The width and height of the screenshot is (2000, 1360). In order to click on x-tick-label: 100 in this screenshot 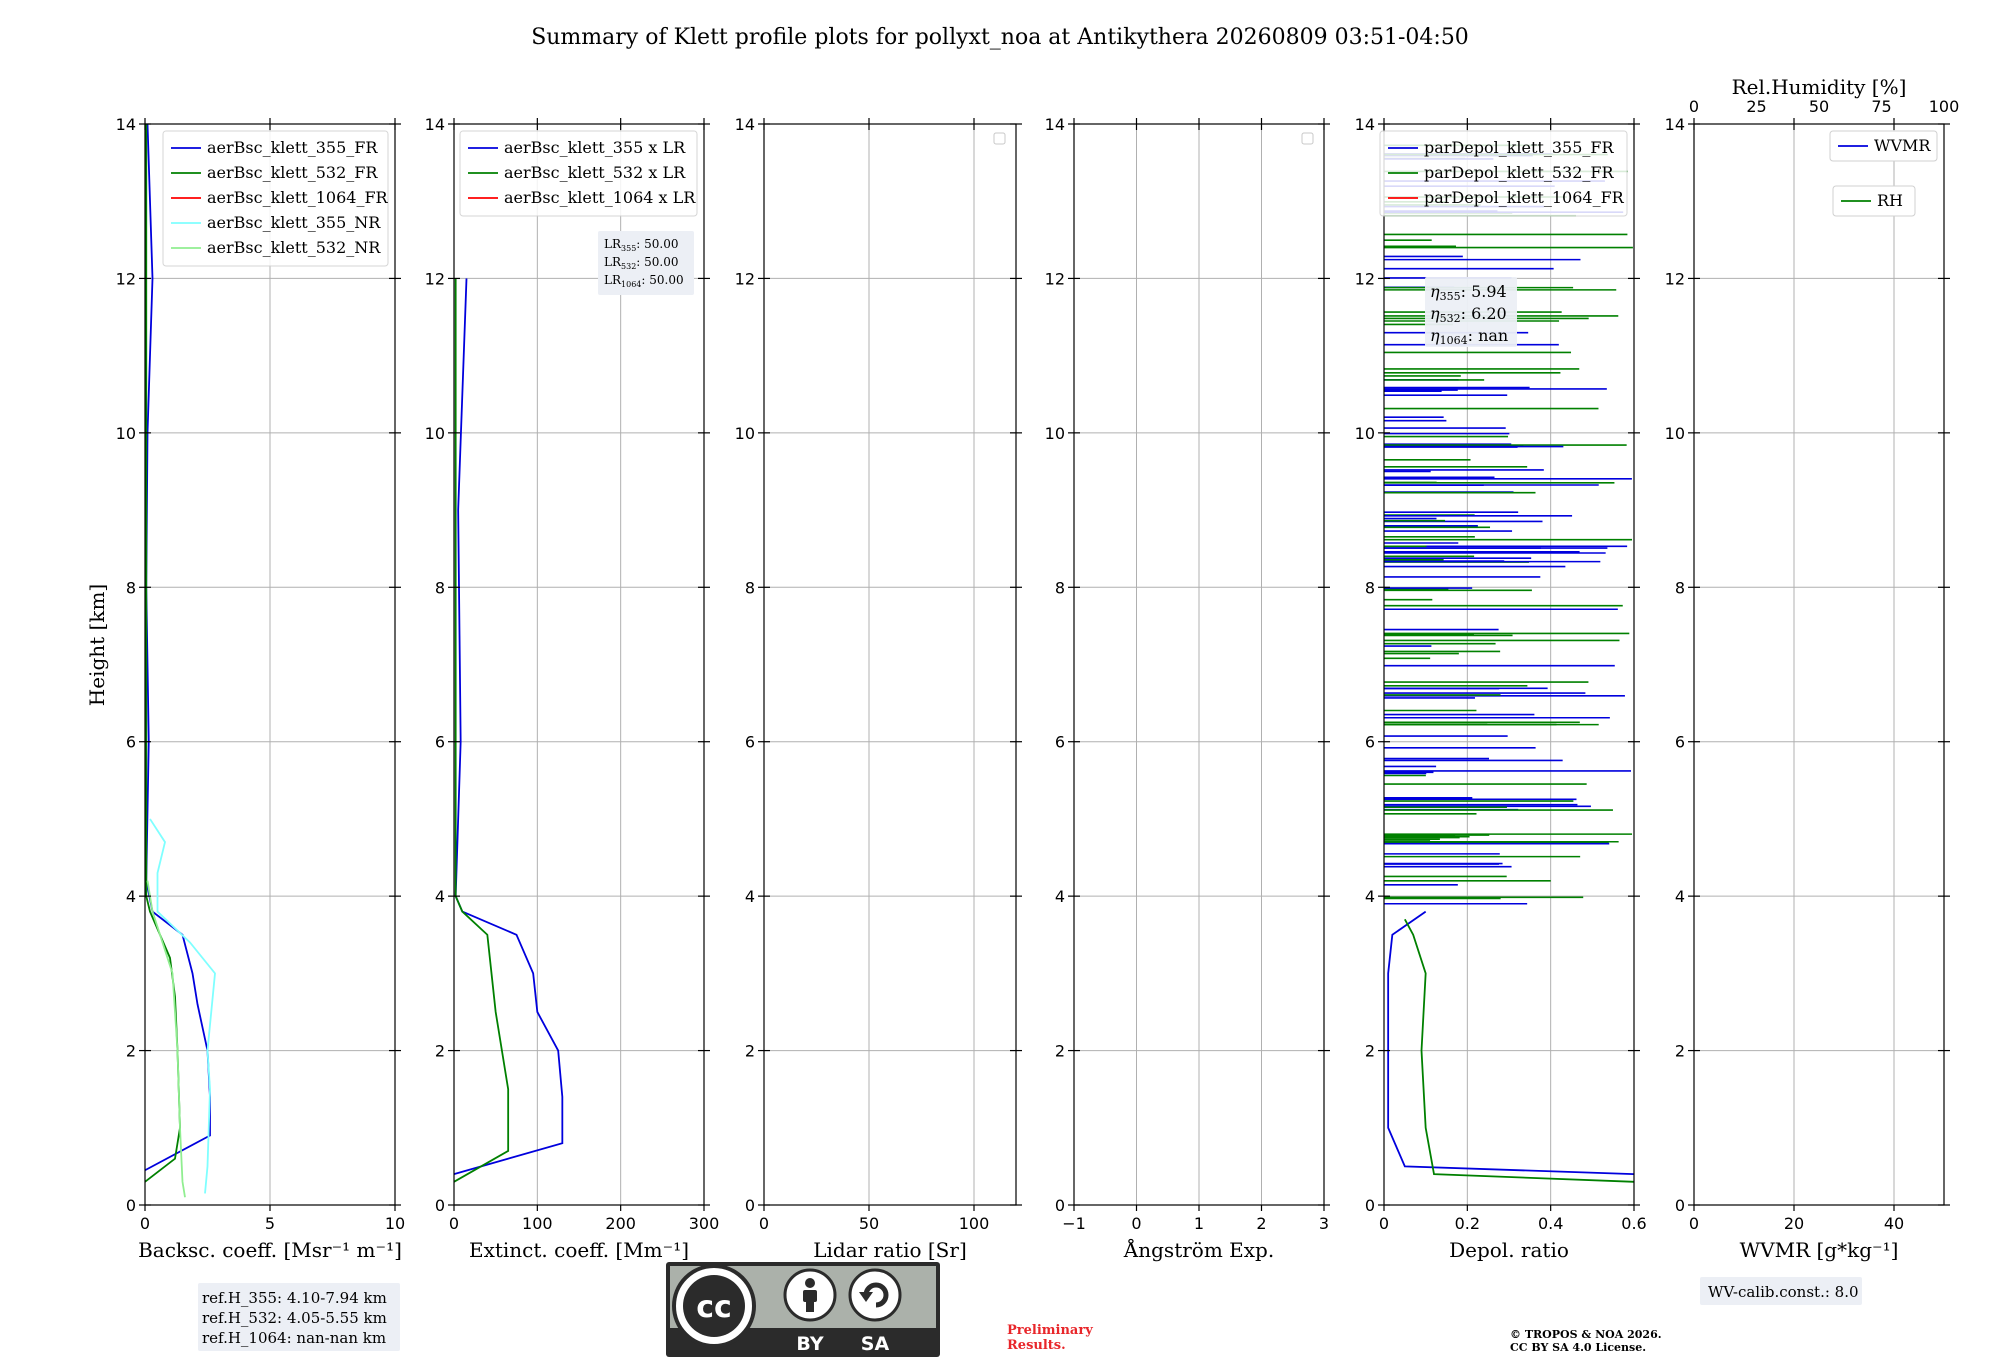, I will do `click(974, 1223)`.